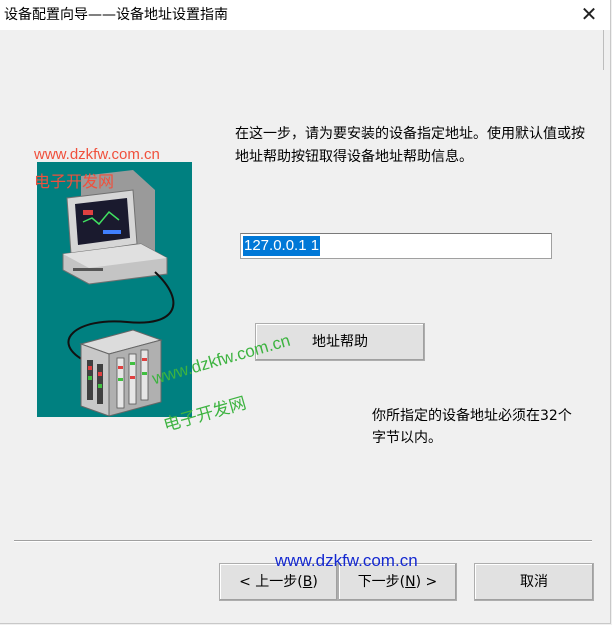 This screenshot has width=612, height=625. Describe the element at coordinates (74, 182) in the screenshot. I see `watermark-name-red: 电子开发网` at that location.